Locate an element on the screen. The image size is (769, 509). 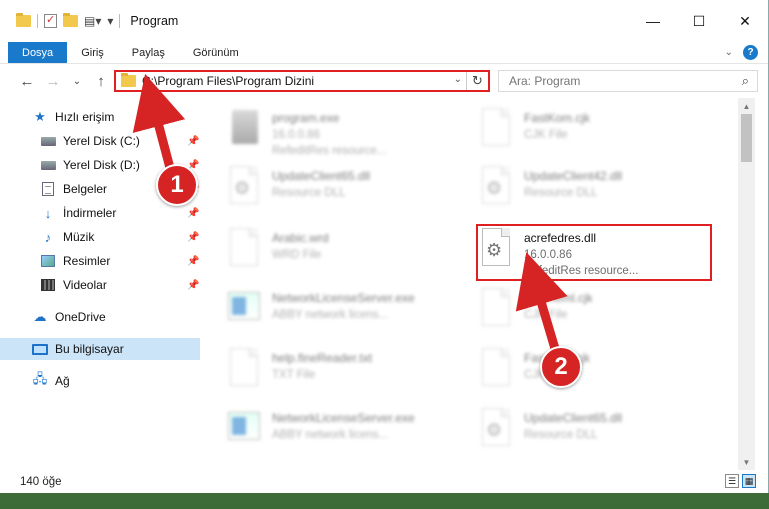
item-count: 140 öğe is located at coordinates (41, 481).